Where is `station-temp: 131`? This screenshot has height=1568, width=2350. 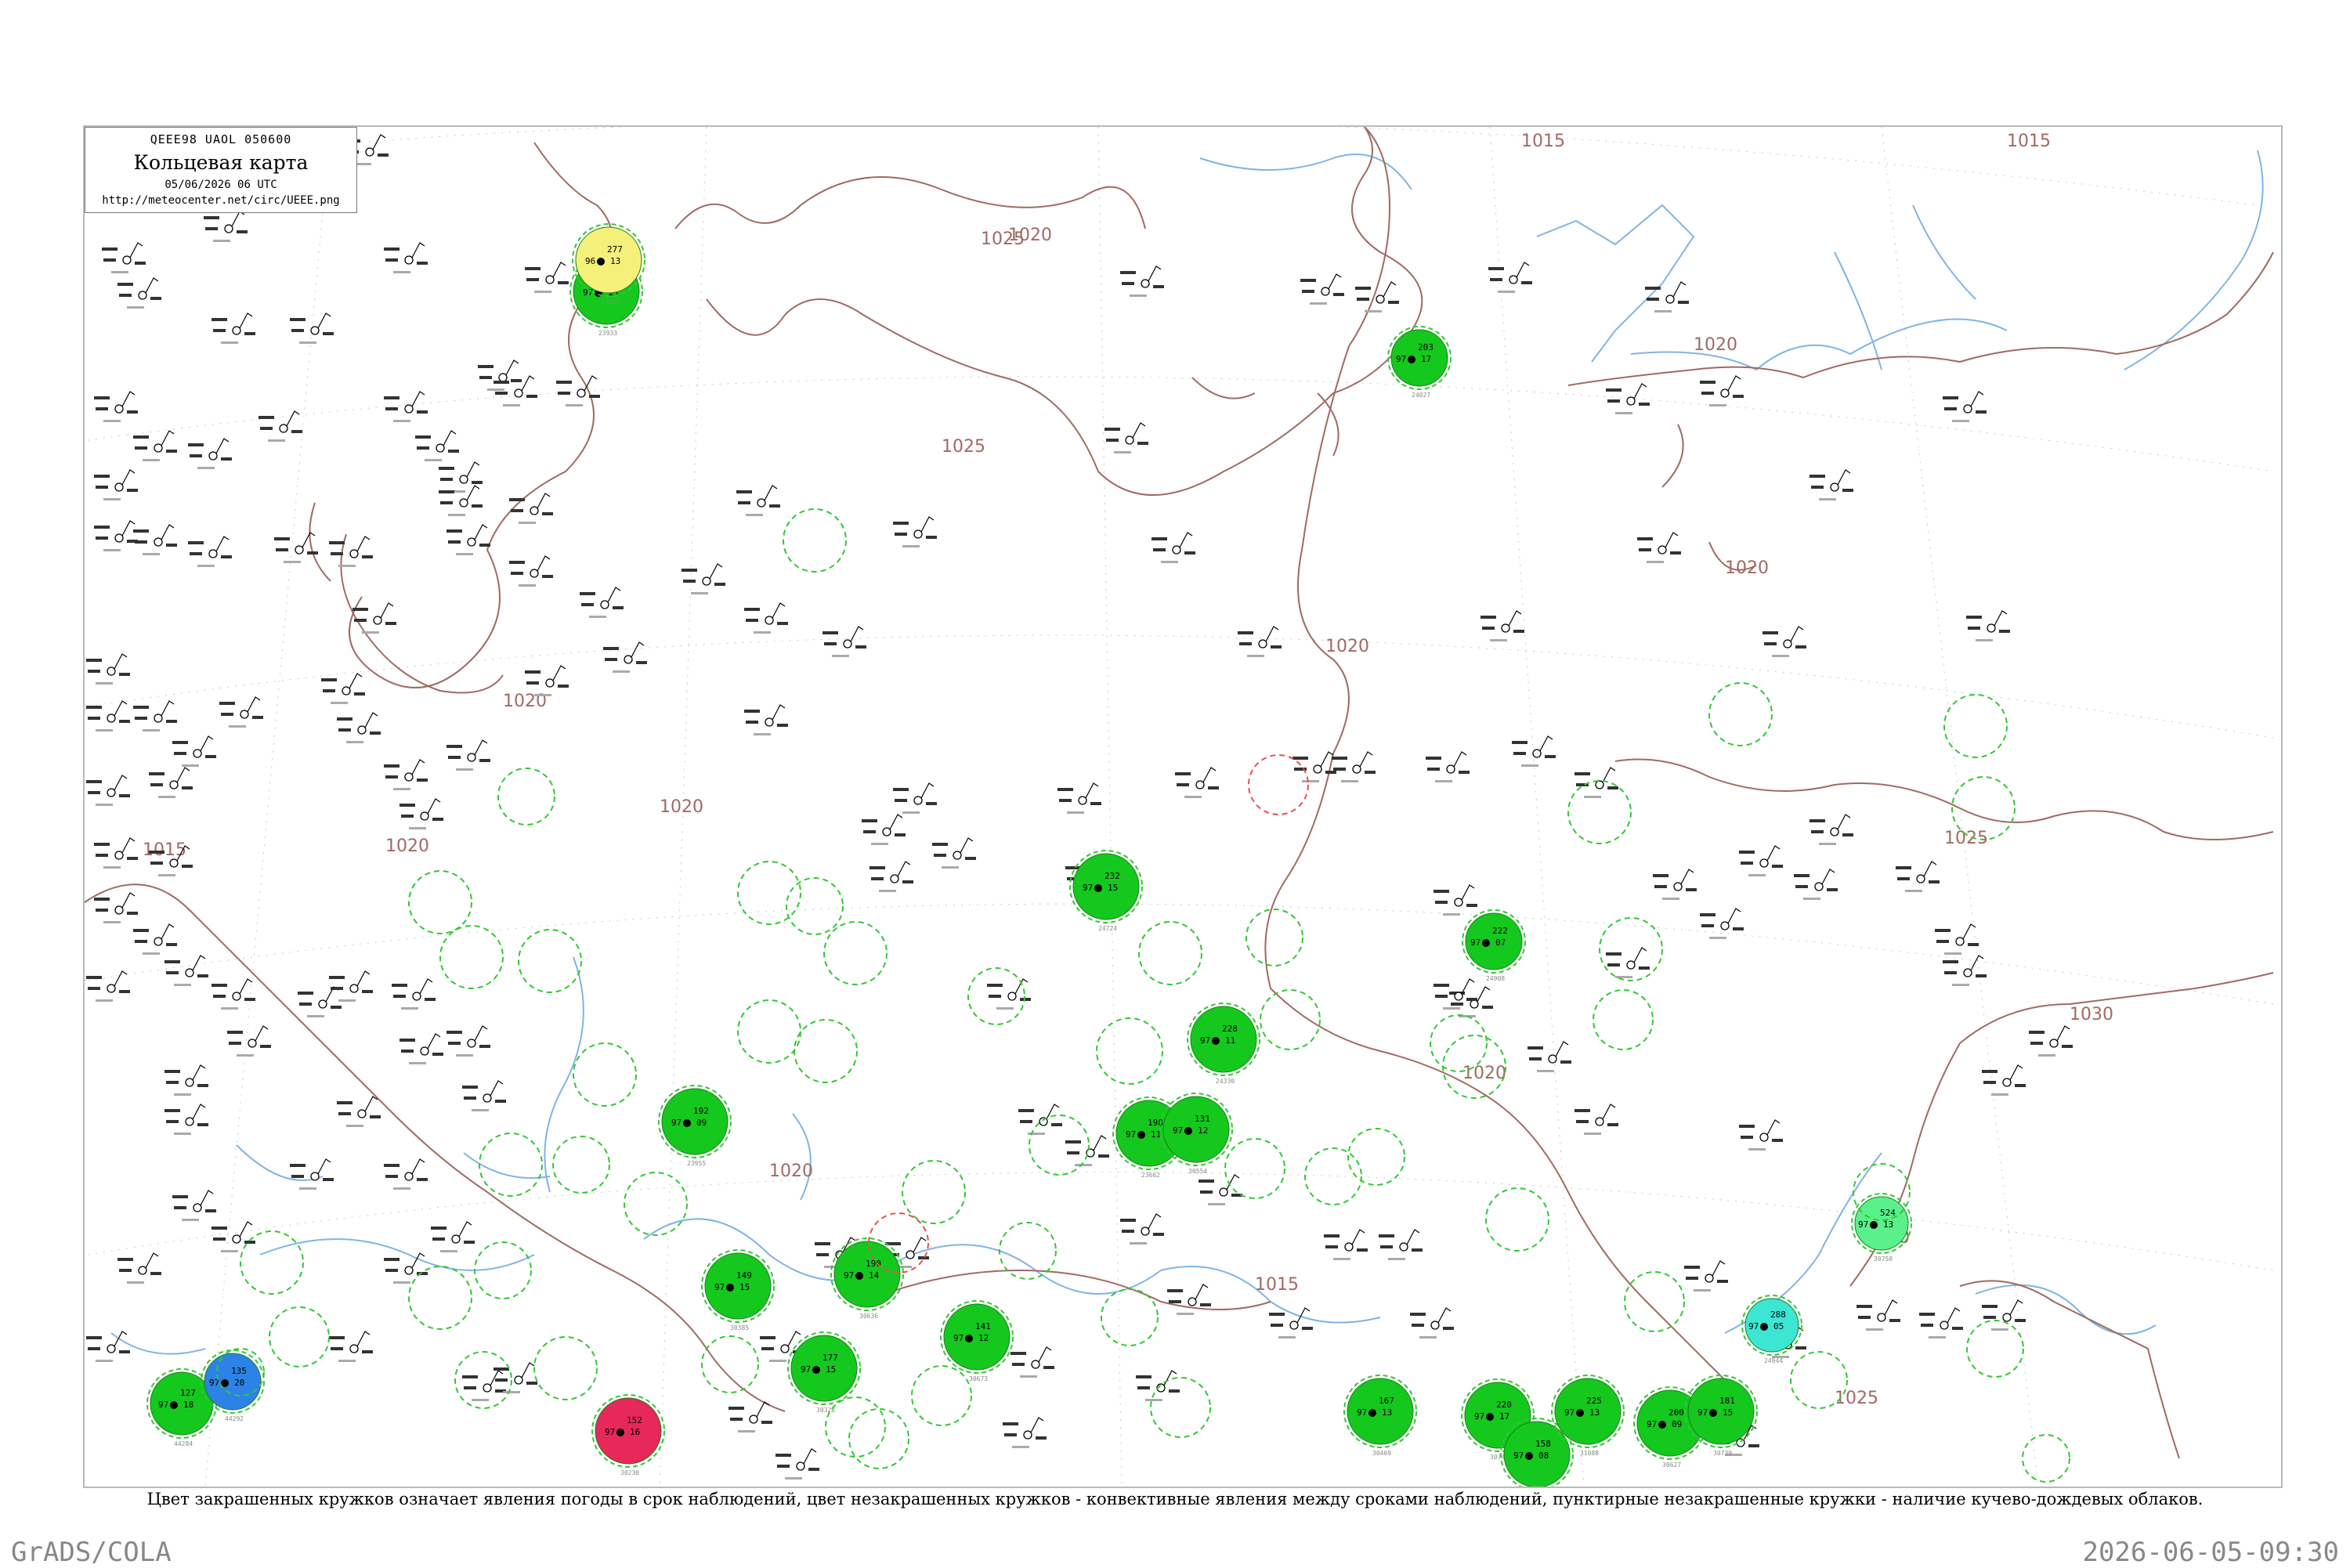 station-temp: 131 is located at coordinates (1202, 1119).